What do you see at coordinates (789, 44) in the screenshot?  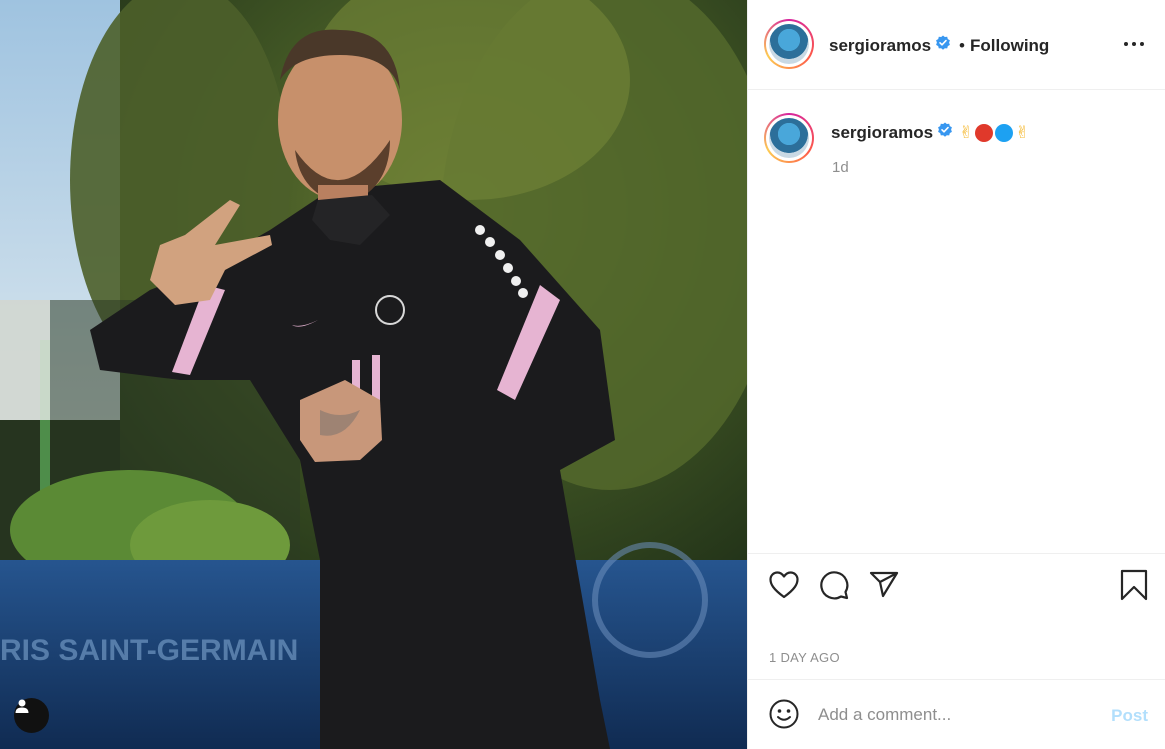 I see `avatar` at bounding box center [789, 44].